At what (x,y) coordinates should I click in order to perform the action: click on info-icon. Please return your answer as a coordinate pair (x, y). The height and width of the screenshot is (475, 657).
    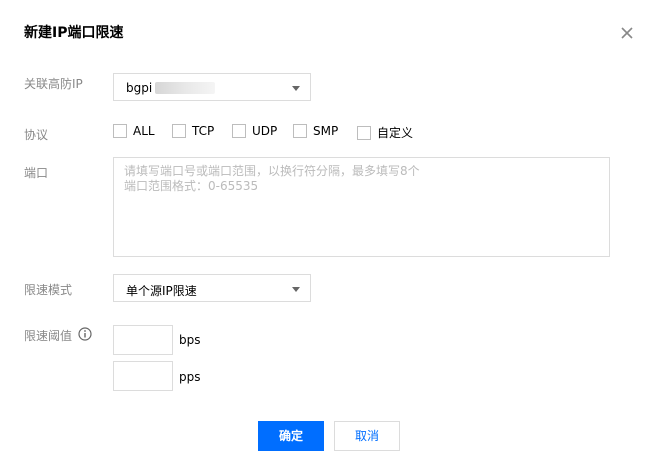
    Looking at the image, I should click on (85, 334).